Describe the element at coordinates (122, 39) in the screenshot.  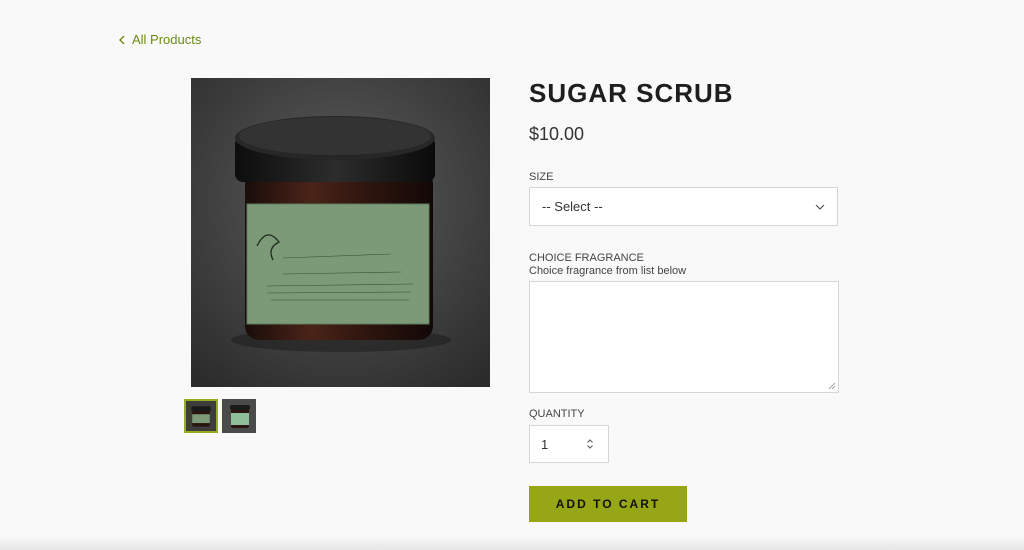
I see `chevron-left-icon` at that location.